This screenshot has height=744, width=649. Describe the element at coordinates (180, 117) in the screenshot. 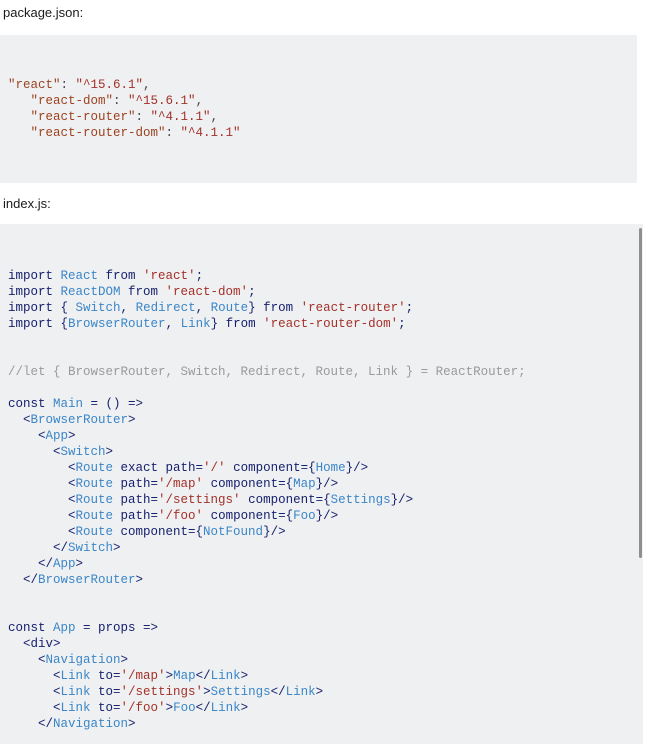

I see `code-token: "^4.1.1"` at that location.